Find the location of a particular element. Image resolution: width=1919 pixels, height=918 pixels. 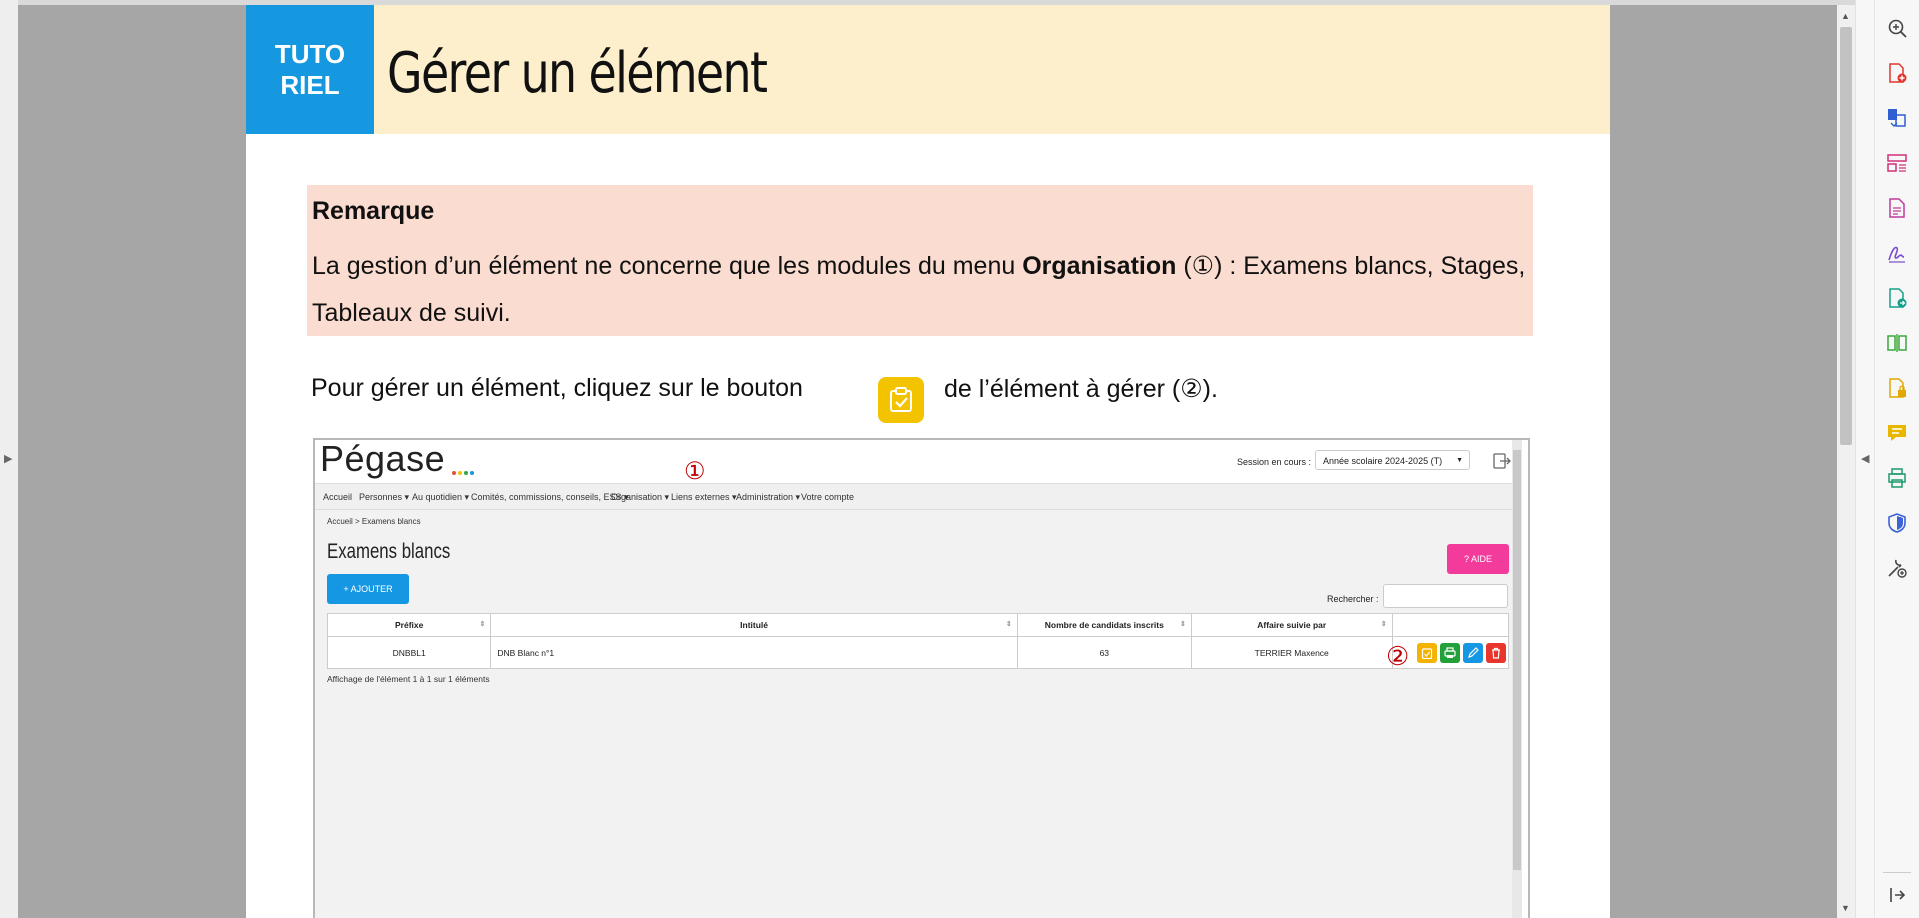

session-label: Session en cours : is located at coordinates (1274, 462).